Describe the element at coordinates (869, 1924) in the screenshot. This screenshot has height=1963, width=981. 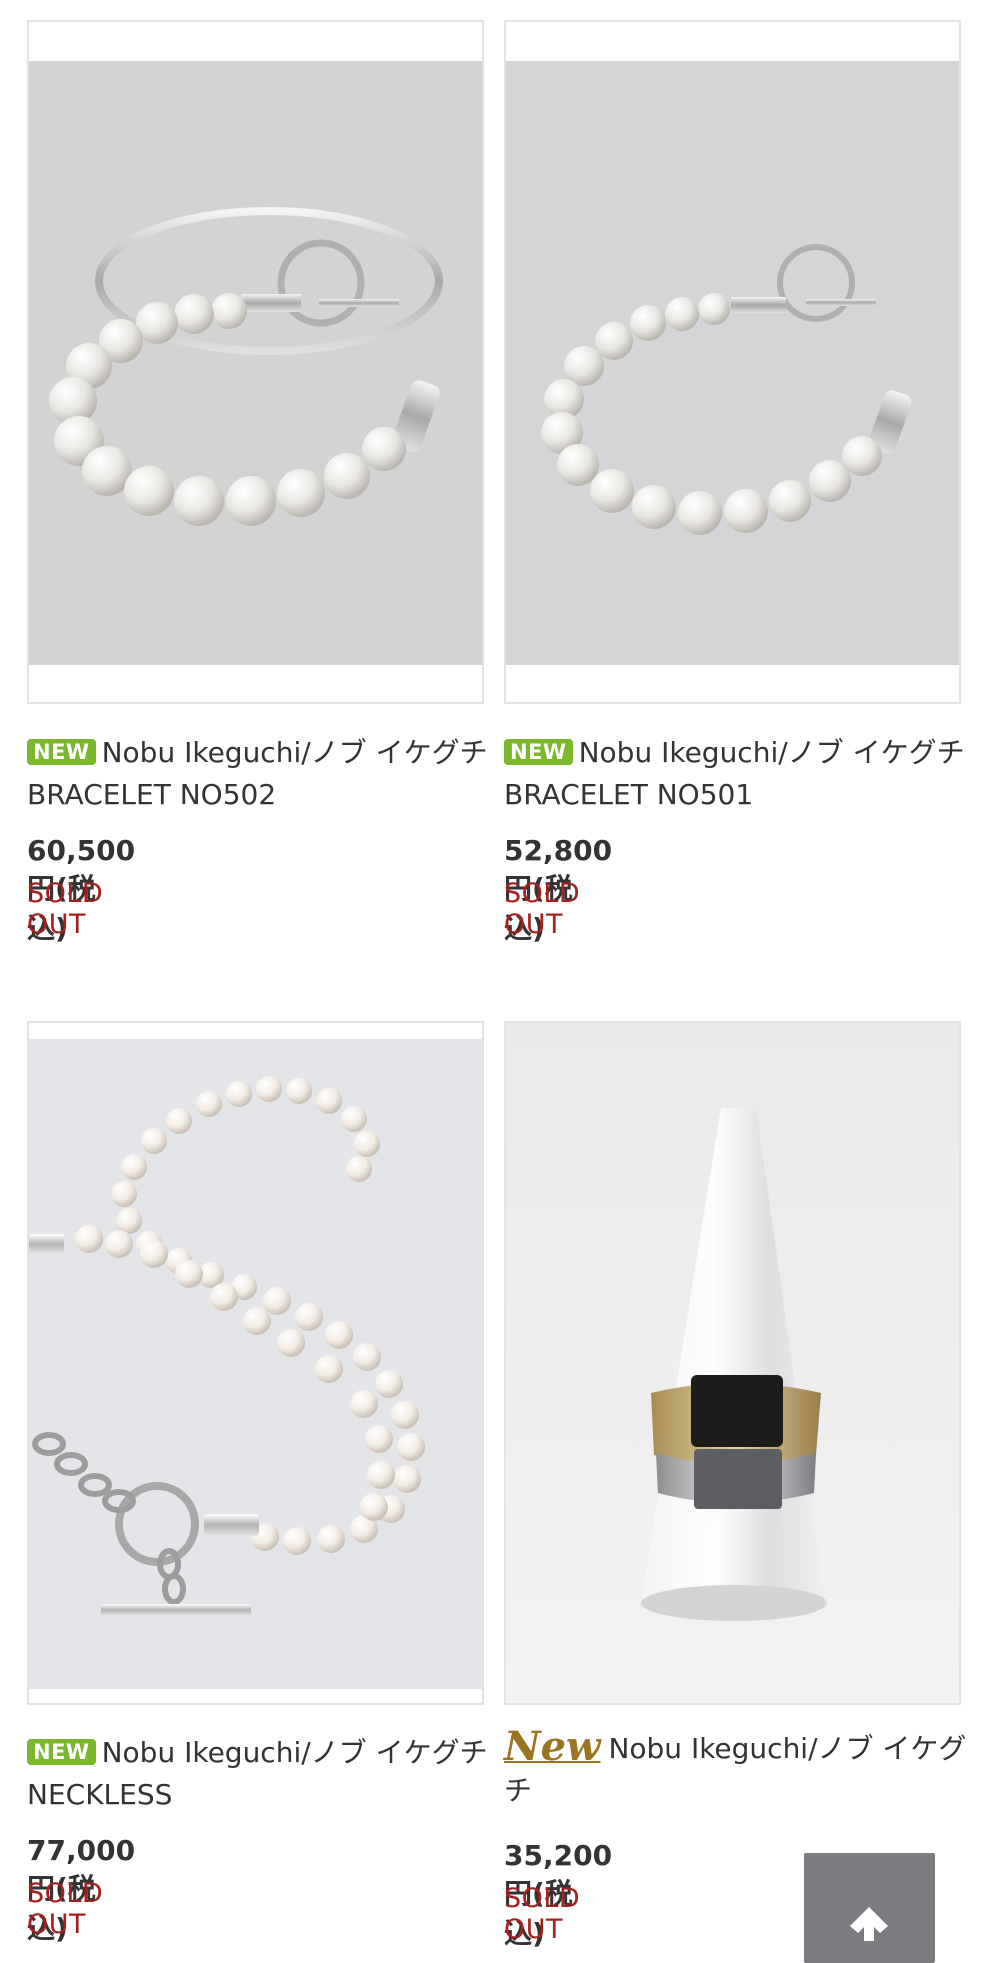
I see `arrow-up-icon` at that location.